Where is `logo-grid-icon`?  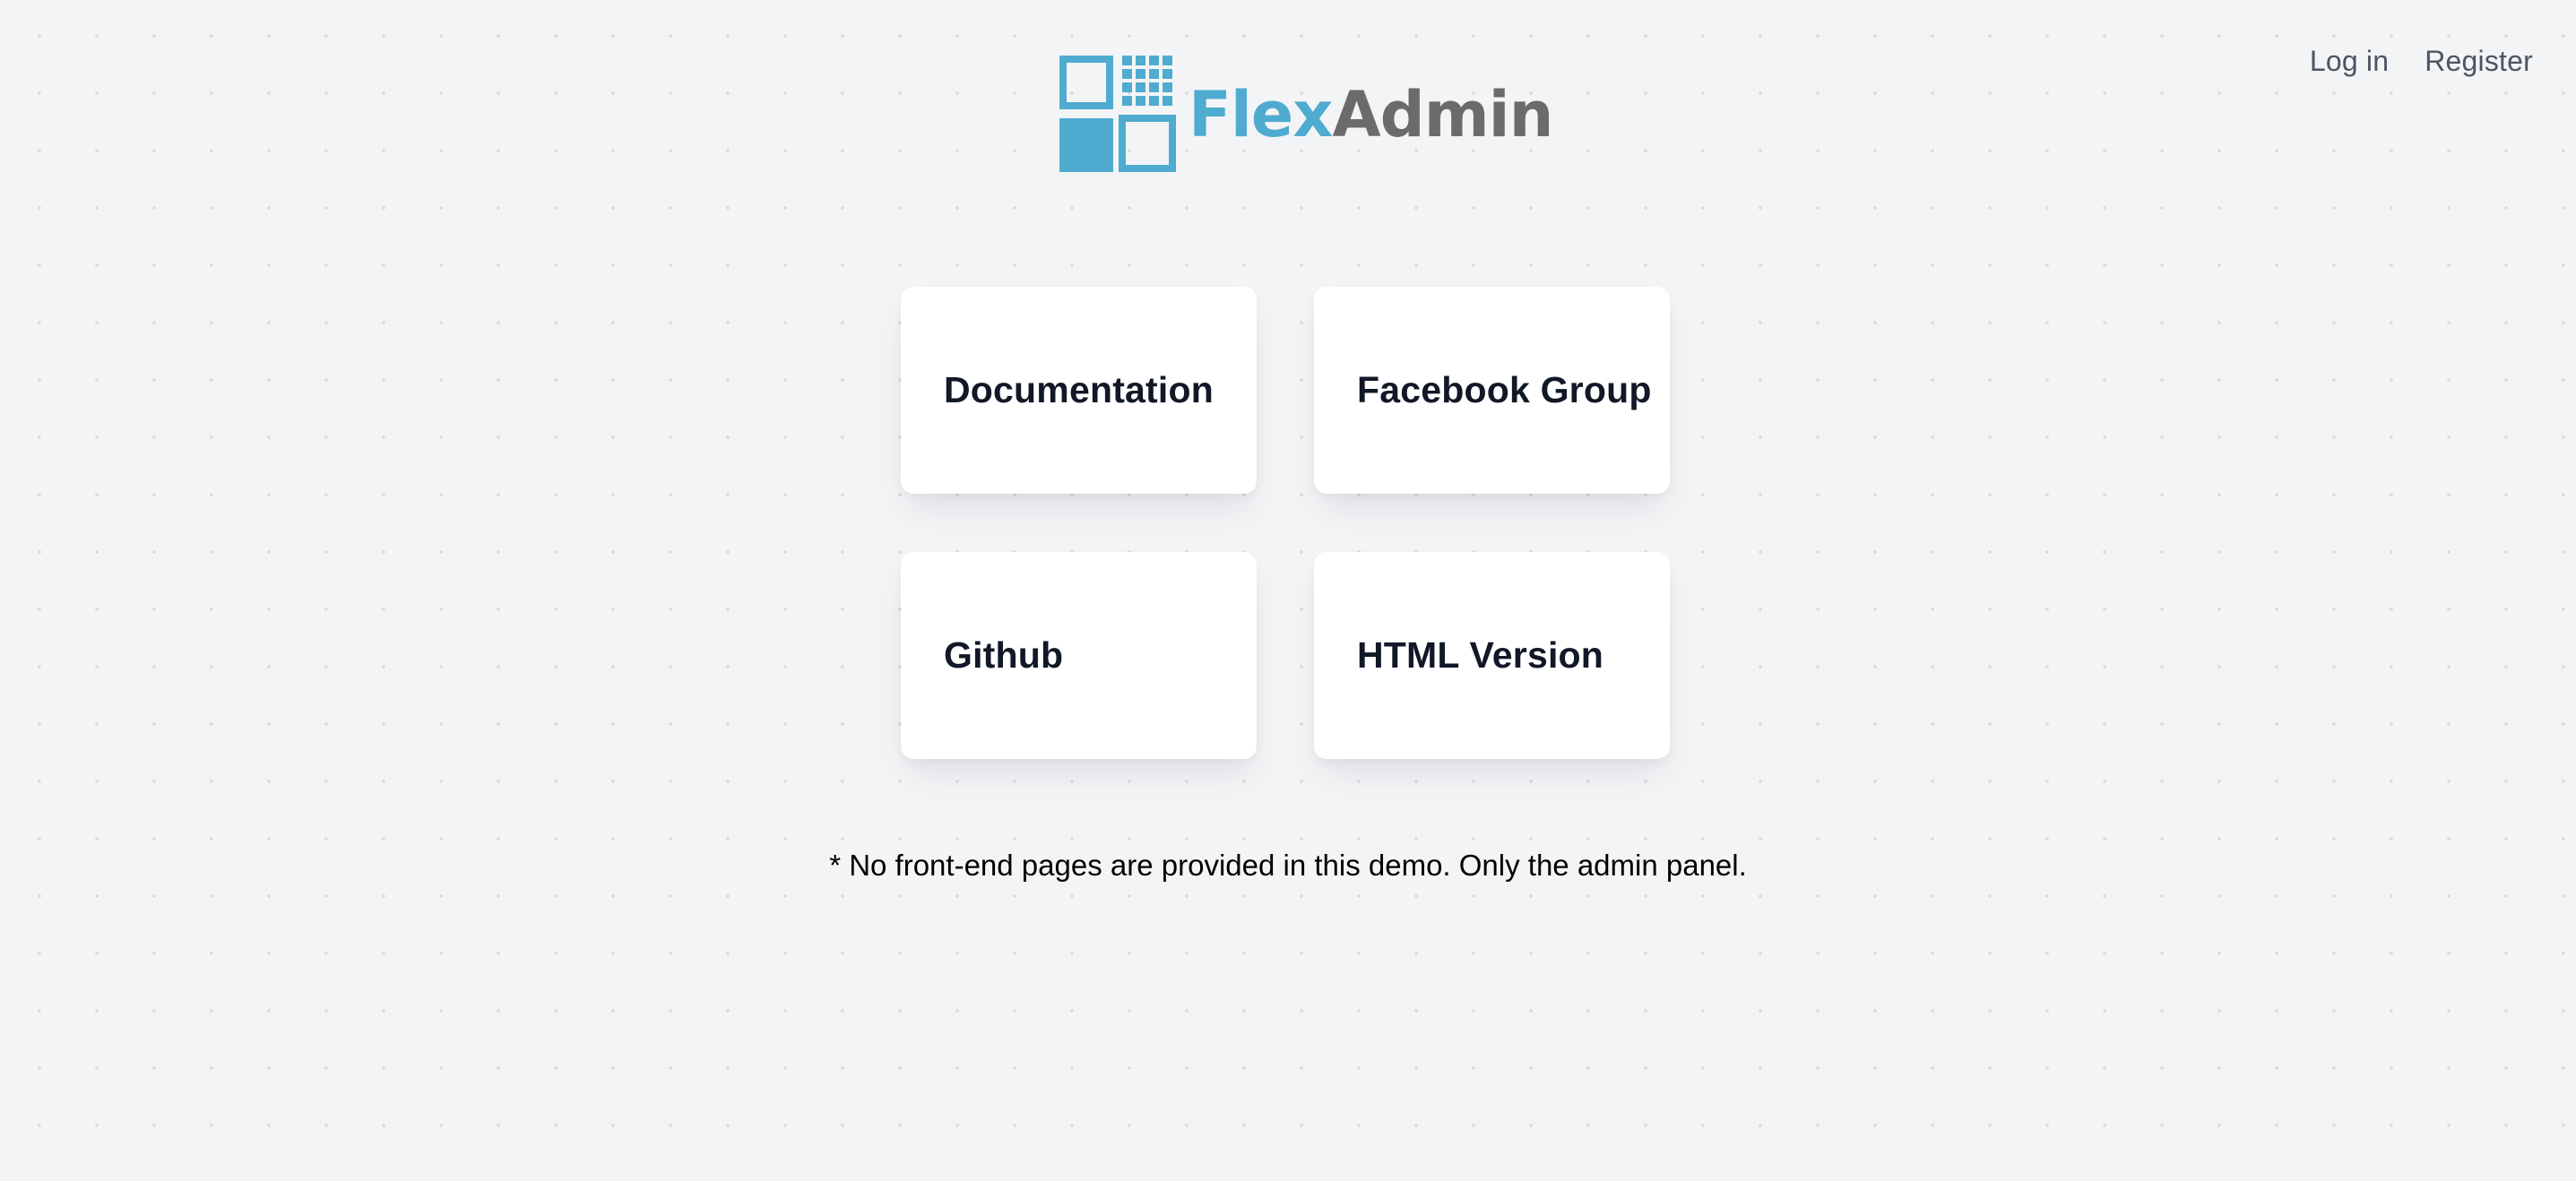 logo-grid-icon is located at coordinates (1117, 114).